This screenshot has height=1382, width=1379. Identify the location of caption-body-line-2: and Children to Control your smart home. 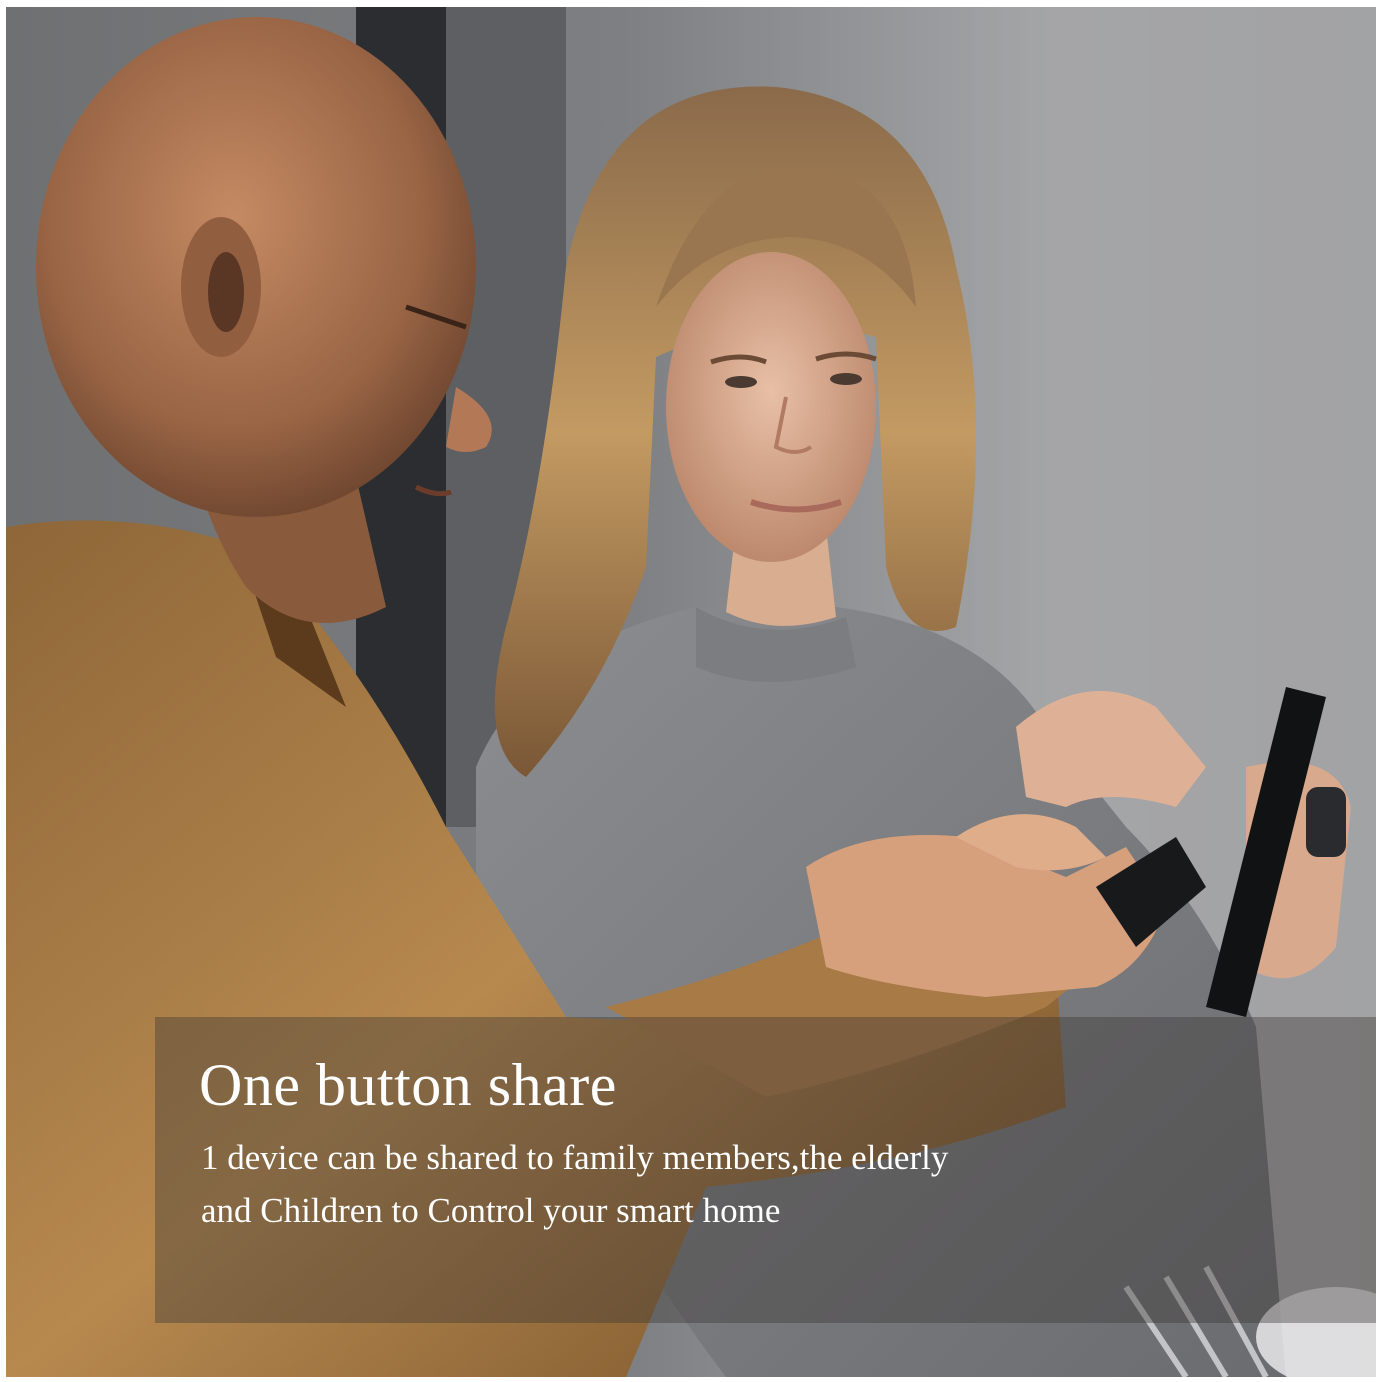
(491, 1210).